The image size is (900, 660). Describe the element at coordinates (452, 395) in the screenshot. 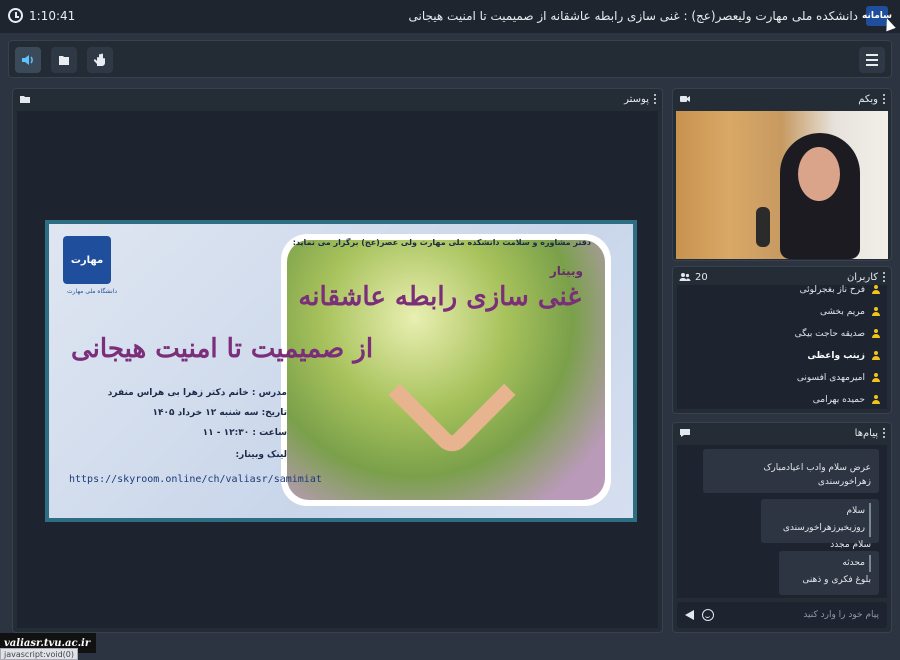

I see `heart-hands-image` at that location.